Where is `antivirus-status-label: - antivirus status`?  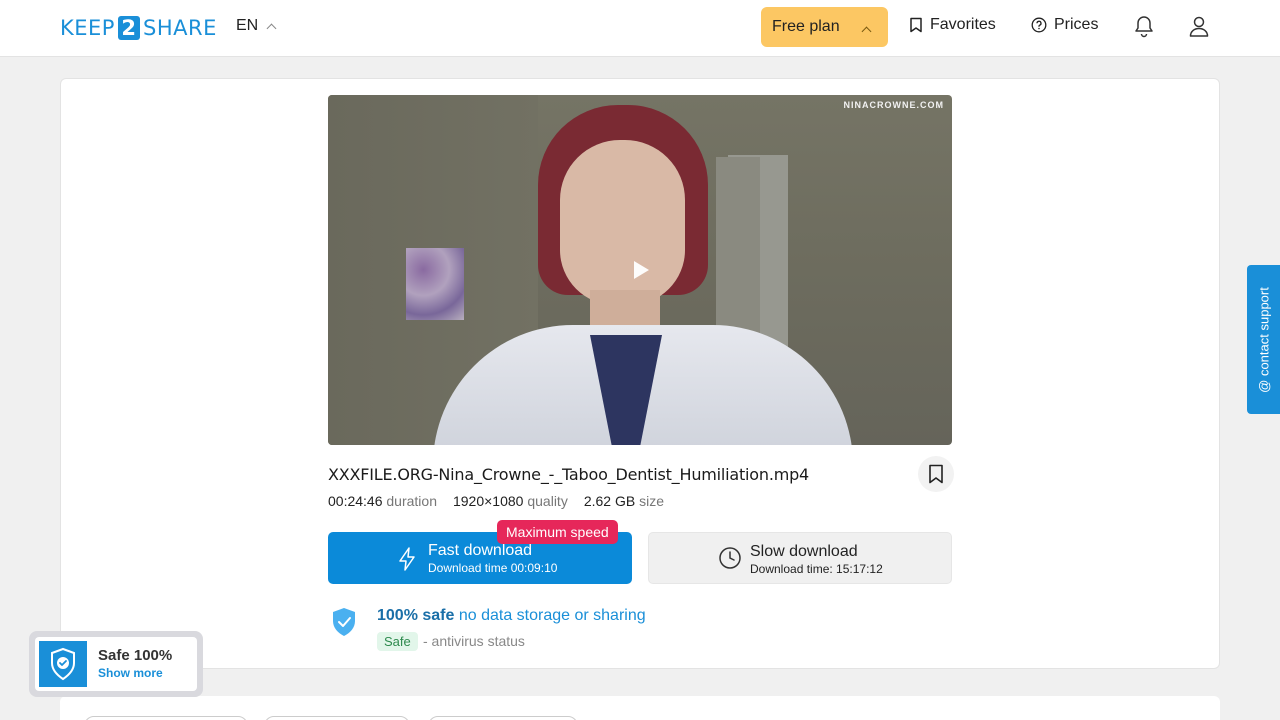 antivirus-status-label: - antivirus status is located at coordinates (474, 641).